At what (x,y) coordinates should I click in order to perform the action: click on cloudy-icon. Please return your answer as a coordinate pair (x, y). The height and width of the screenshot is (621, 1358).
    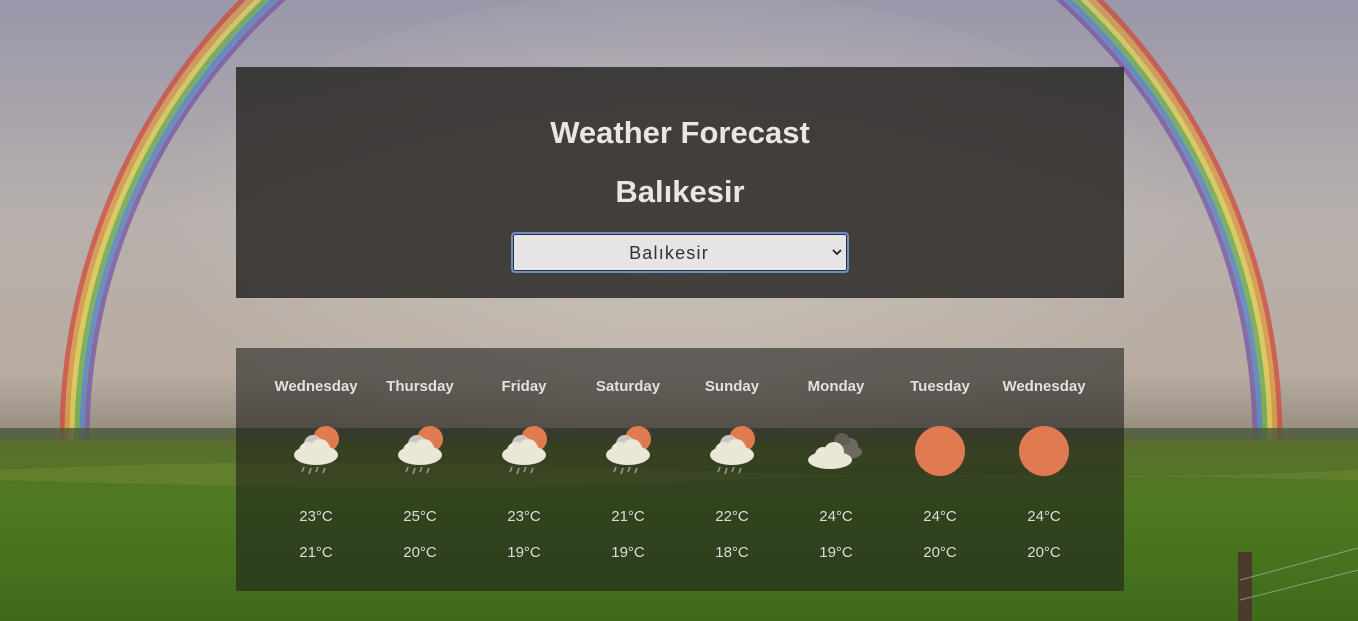
    Looking at the image, I should click on (835, 451).